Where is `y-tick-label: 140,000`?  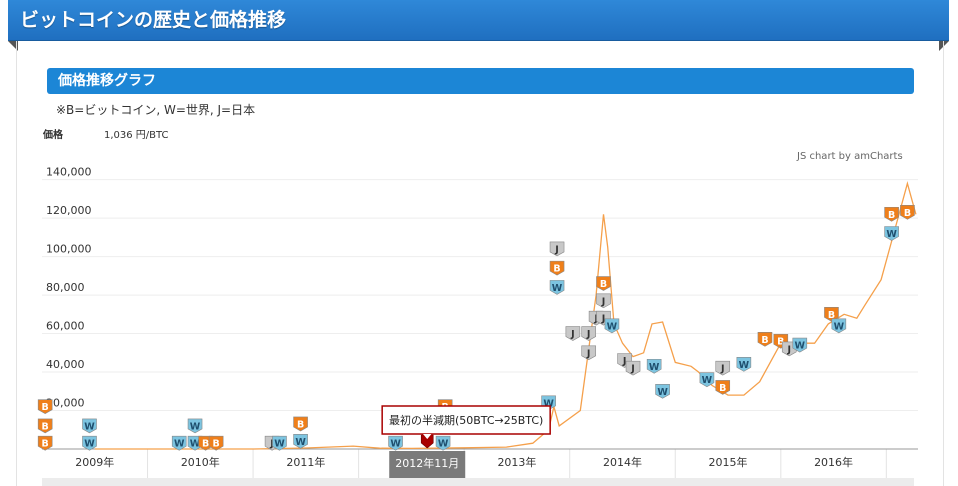 y-tick-label: 140,000 is located at coordinates (69, 172).